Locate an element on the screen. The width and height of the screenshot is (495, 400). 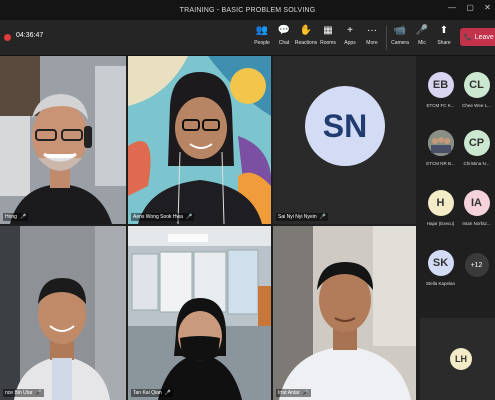
title-bar: TRAINING - BASIC PROBLEM SOLVING — ▢ ✕ is located at coordinates (247, 10).